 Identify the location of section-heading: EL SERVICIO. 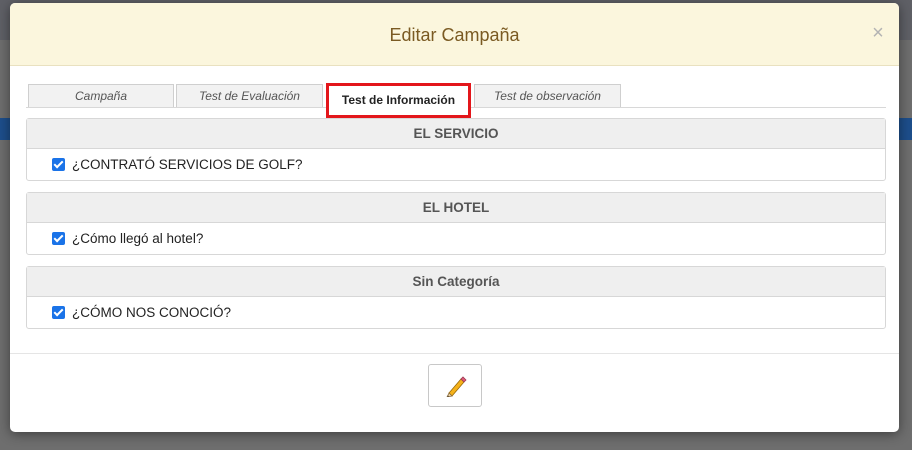
(456, 134).